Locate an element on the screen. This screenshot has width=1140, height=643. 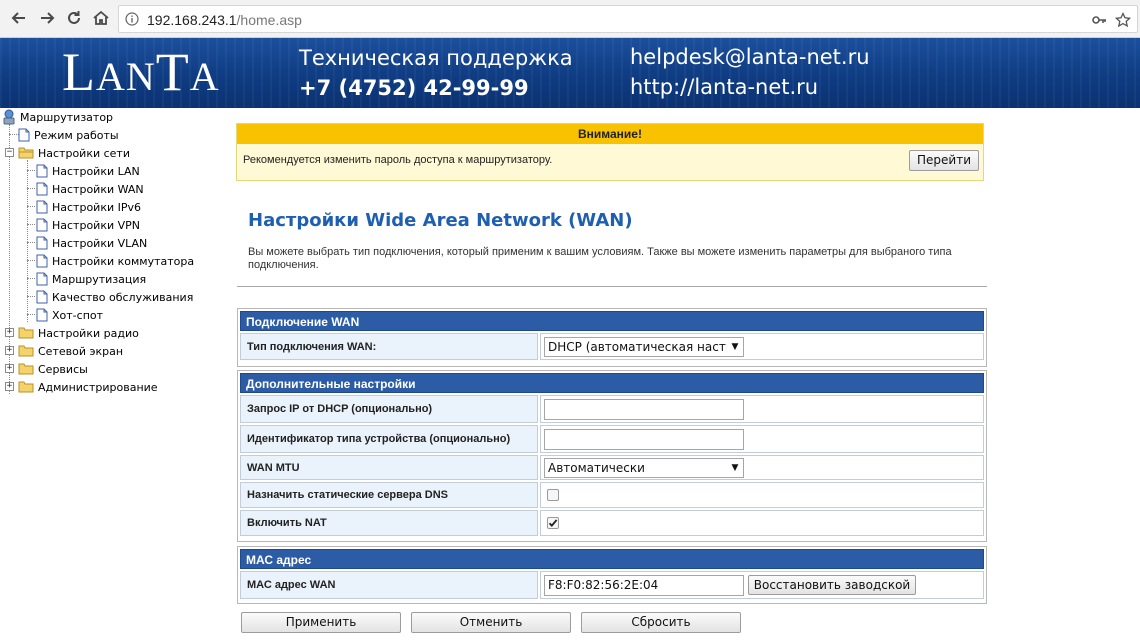
section-header: Дополнительные настройки is located at coordinates (612, 383).